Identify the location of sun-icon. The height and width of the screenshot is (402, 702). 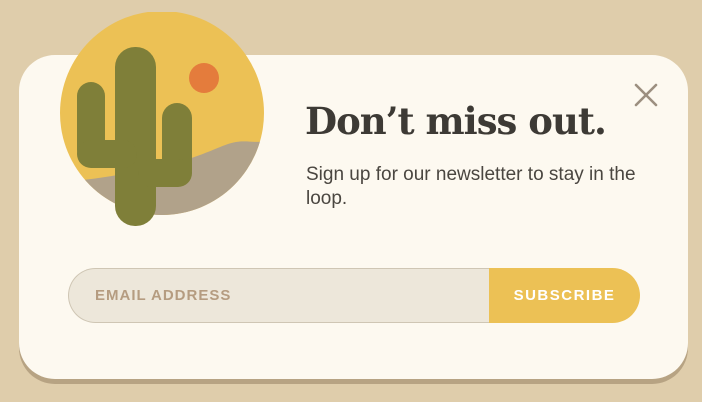
(204, 78).